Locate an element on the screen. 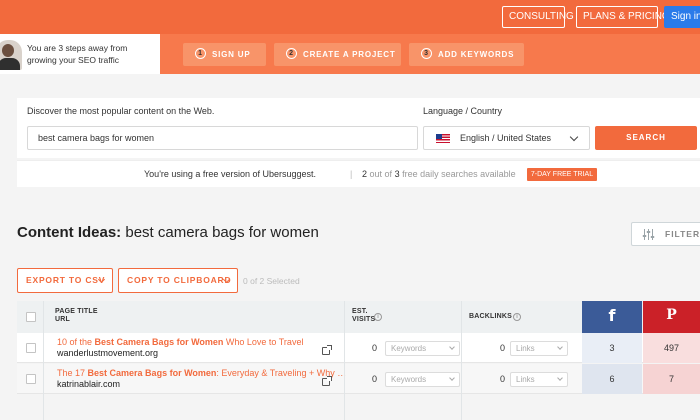  language-select: English / United States is located at coordinates (506, 138).